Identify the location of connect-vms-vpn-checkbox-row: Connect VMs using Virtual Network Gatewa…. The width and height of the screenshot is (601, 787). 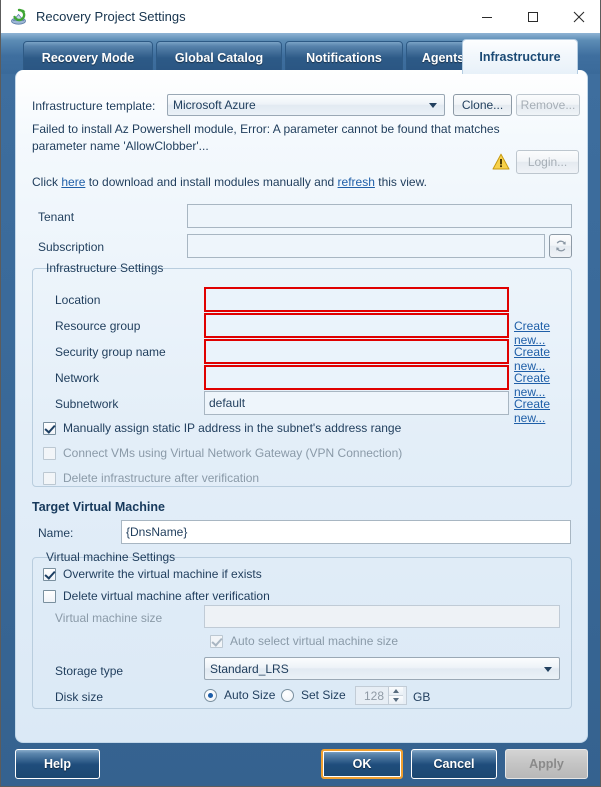
(222, 453).